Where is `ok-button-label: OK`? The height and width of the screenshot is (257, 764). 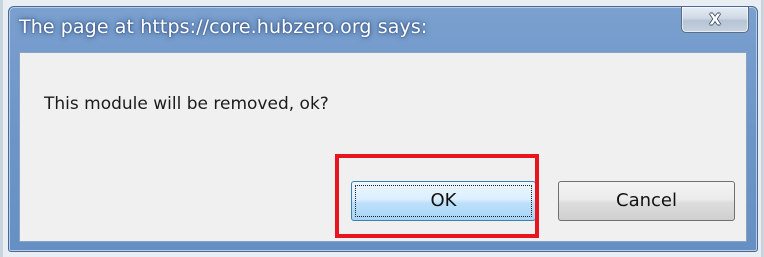
ok-button-label: OK is located at coordinates (443, 200).